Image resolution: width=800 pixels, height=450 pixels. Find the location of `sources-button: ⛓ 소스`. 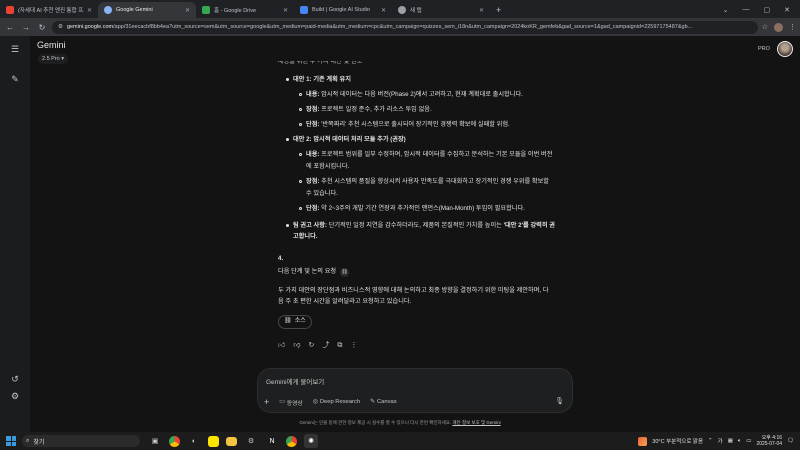

sources-button: ⛓ 소스 is located at coordinates (295, 322).